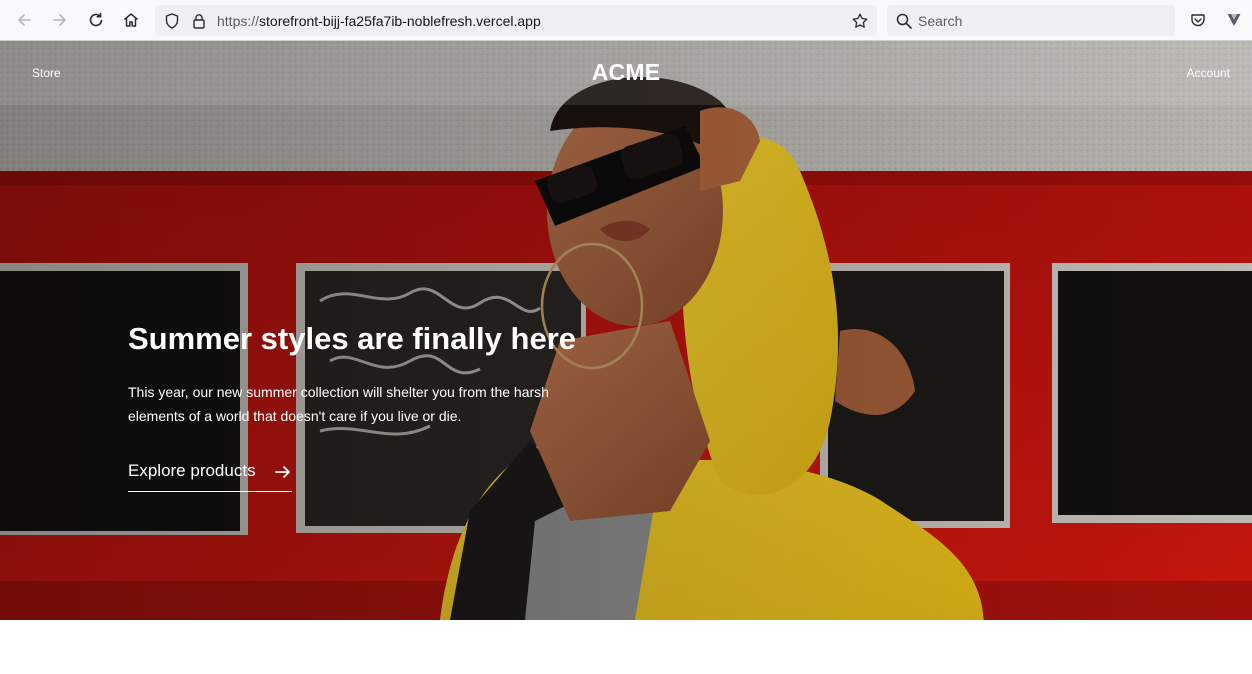 Image resolution: width=1252 pixels, height=674 pixels. Describe the element at coordinates (940, 21) in the screenshot. I see `search-placeholder: Search` at that location.